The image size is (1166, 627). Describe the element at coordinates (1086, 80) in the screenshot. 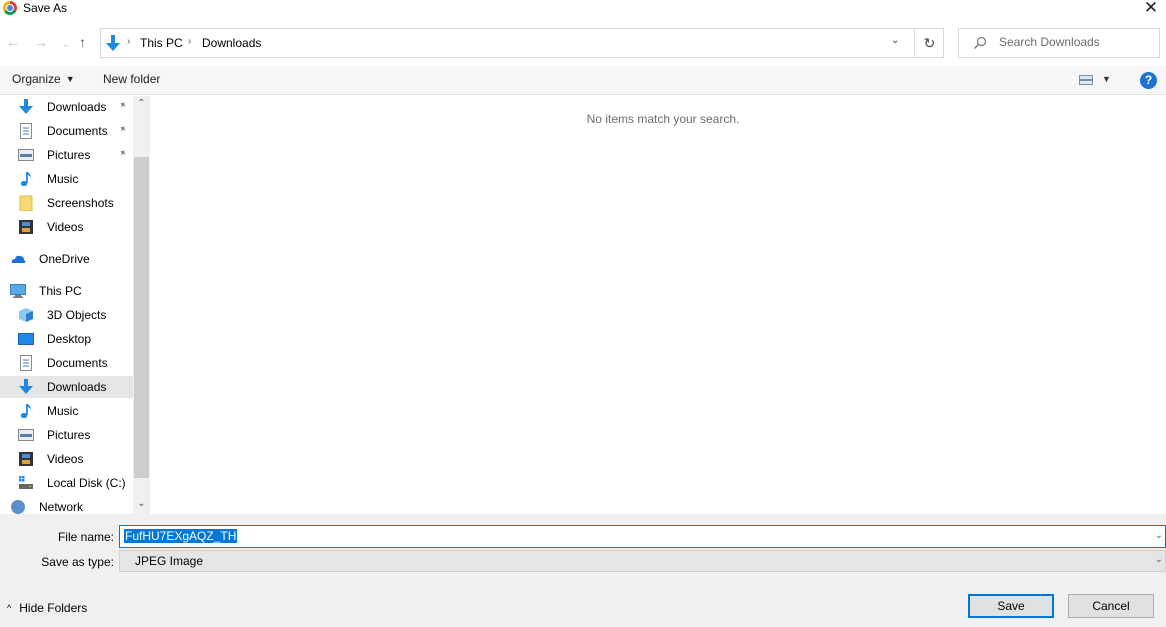

I see `change-view-icon` at that location.